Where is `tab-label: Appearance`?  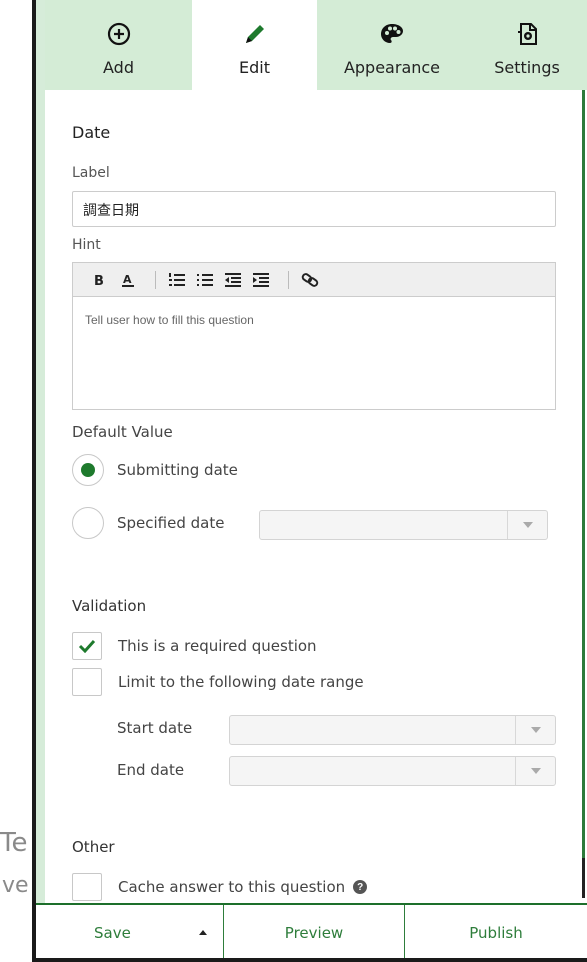 tab-label: Appearance is located at coordinates (392, 67).